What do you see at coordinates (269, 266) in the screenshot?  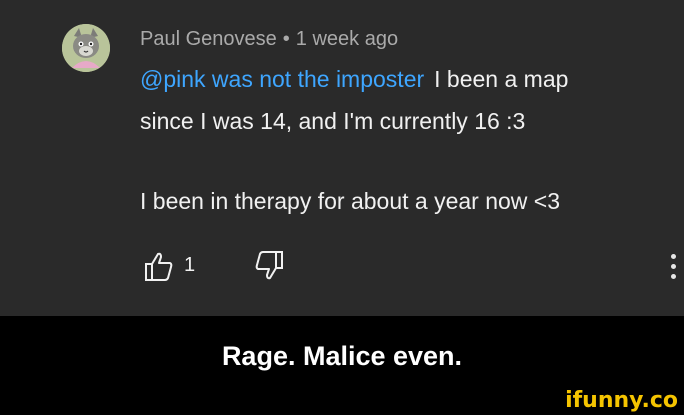 I see `thumbs-down-icon` at bounding box center [269, 266].